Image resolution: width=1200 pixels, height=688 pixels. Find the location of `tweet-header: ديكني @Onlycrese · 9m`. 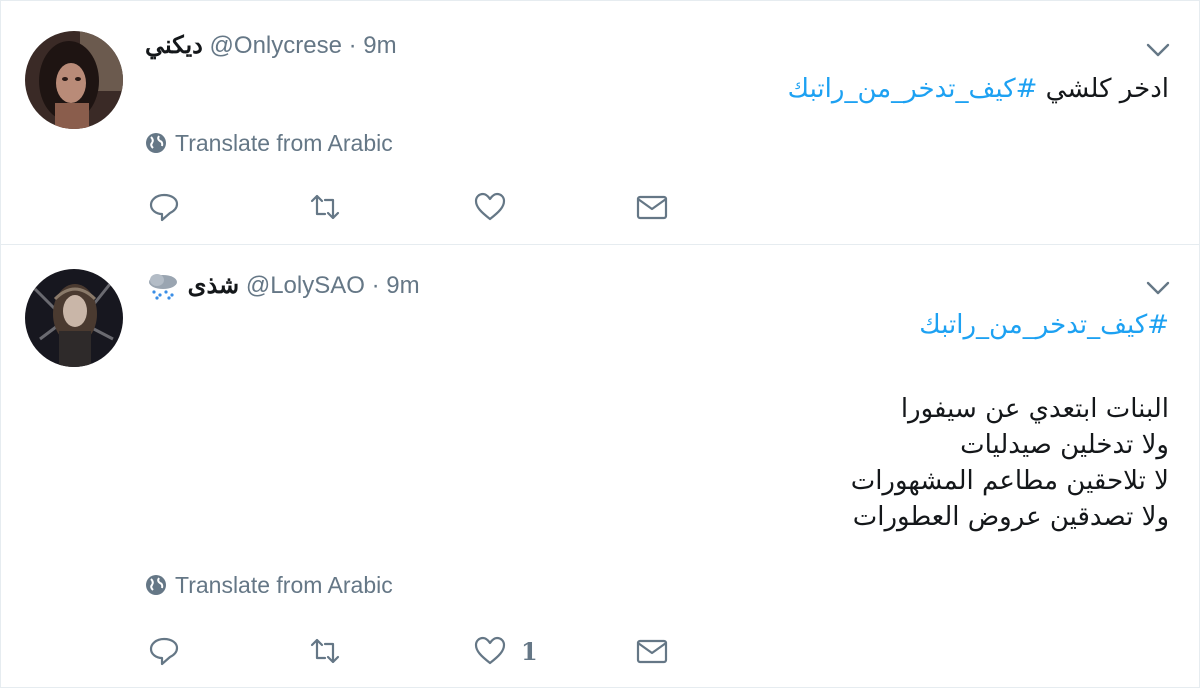

tweet-header: ديكني @Onlycrese · 9m is located at coordinates (271, 46).